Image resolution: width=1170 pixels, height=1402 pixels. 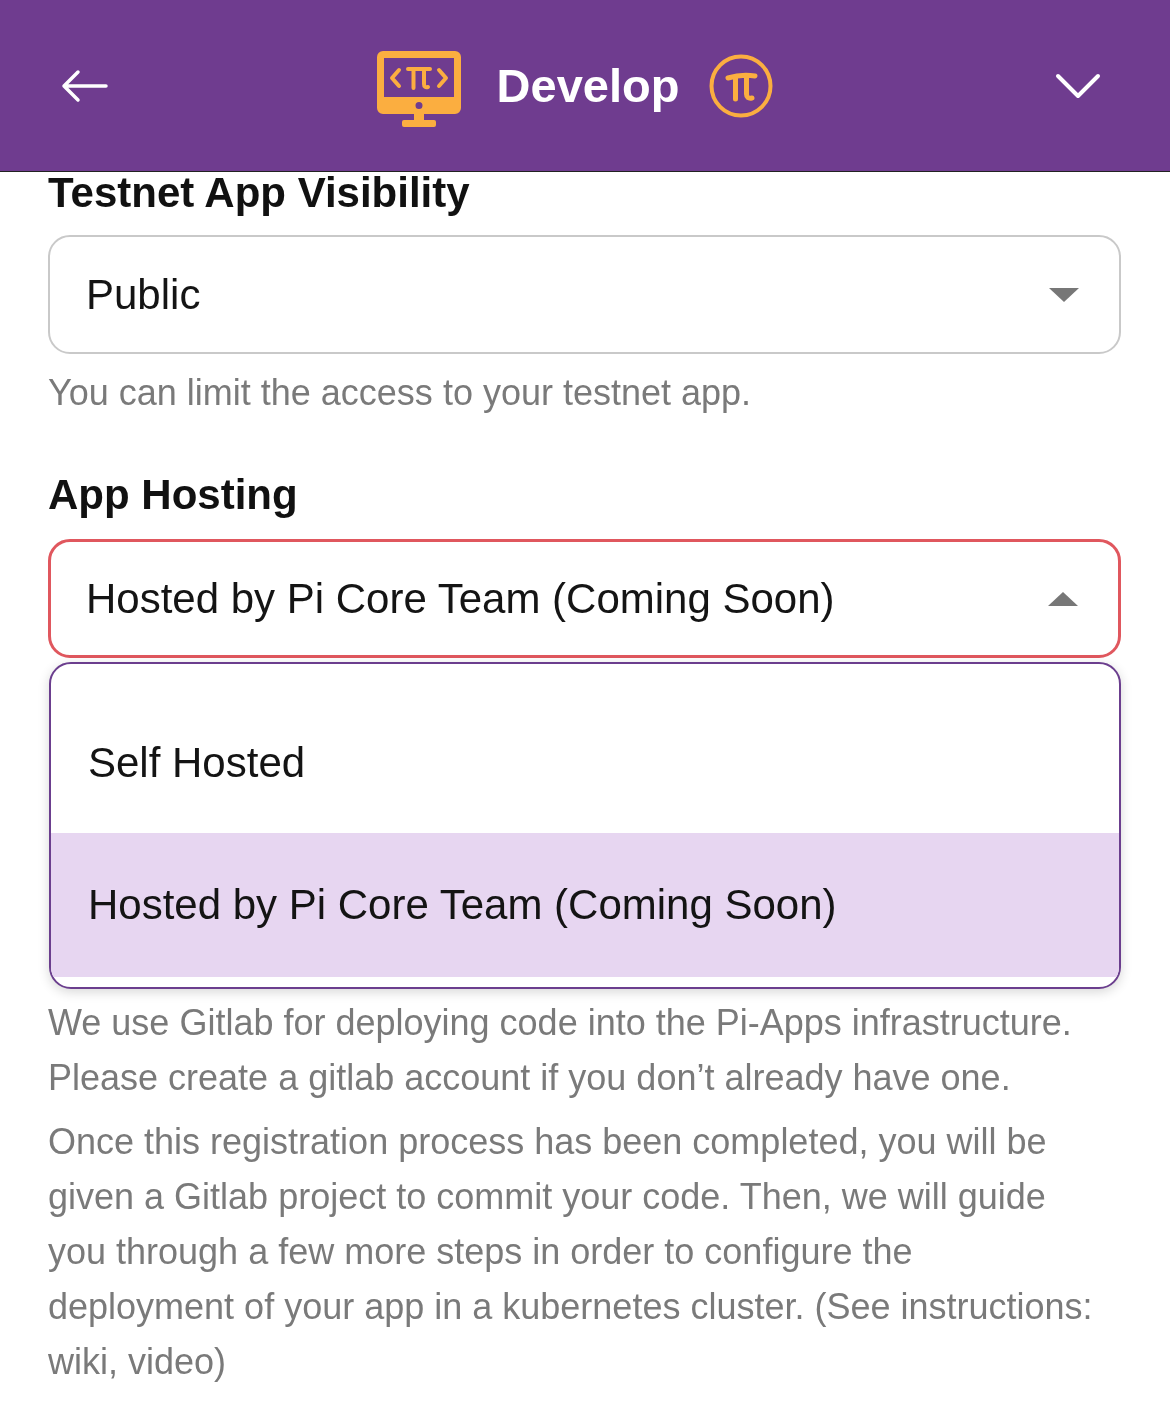 What do you see at coordinates (585, 762) in the screenshot?
I see `menu-option: Self Hosted` at bounding box center [585, 762].